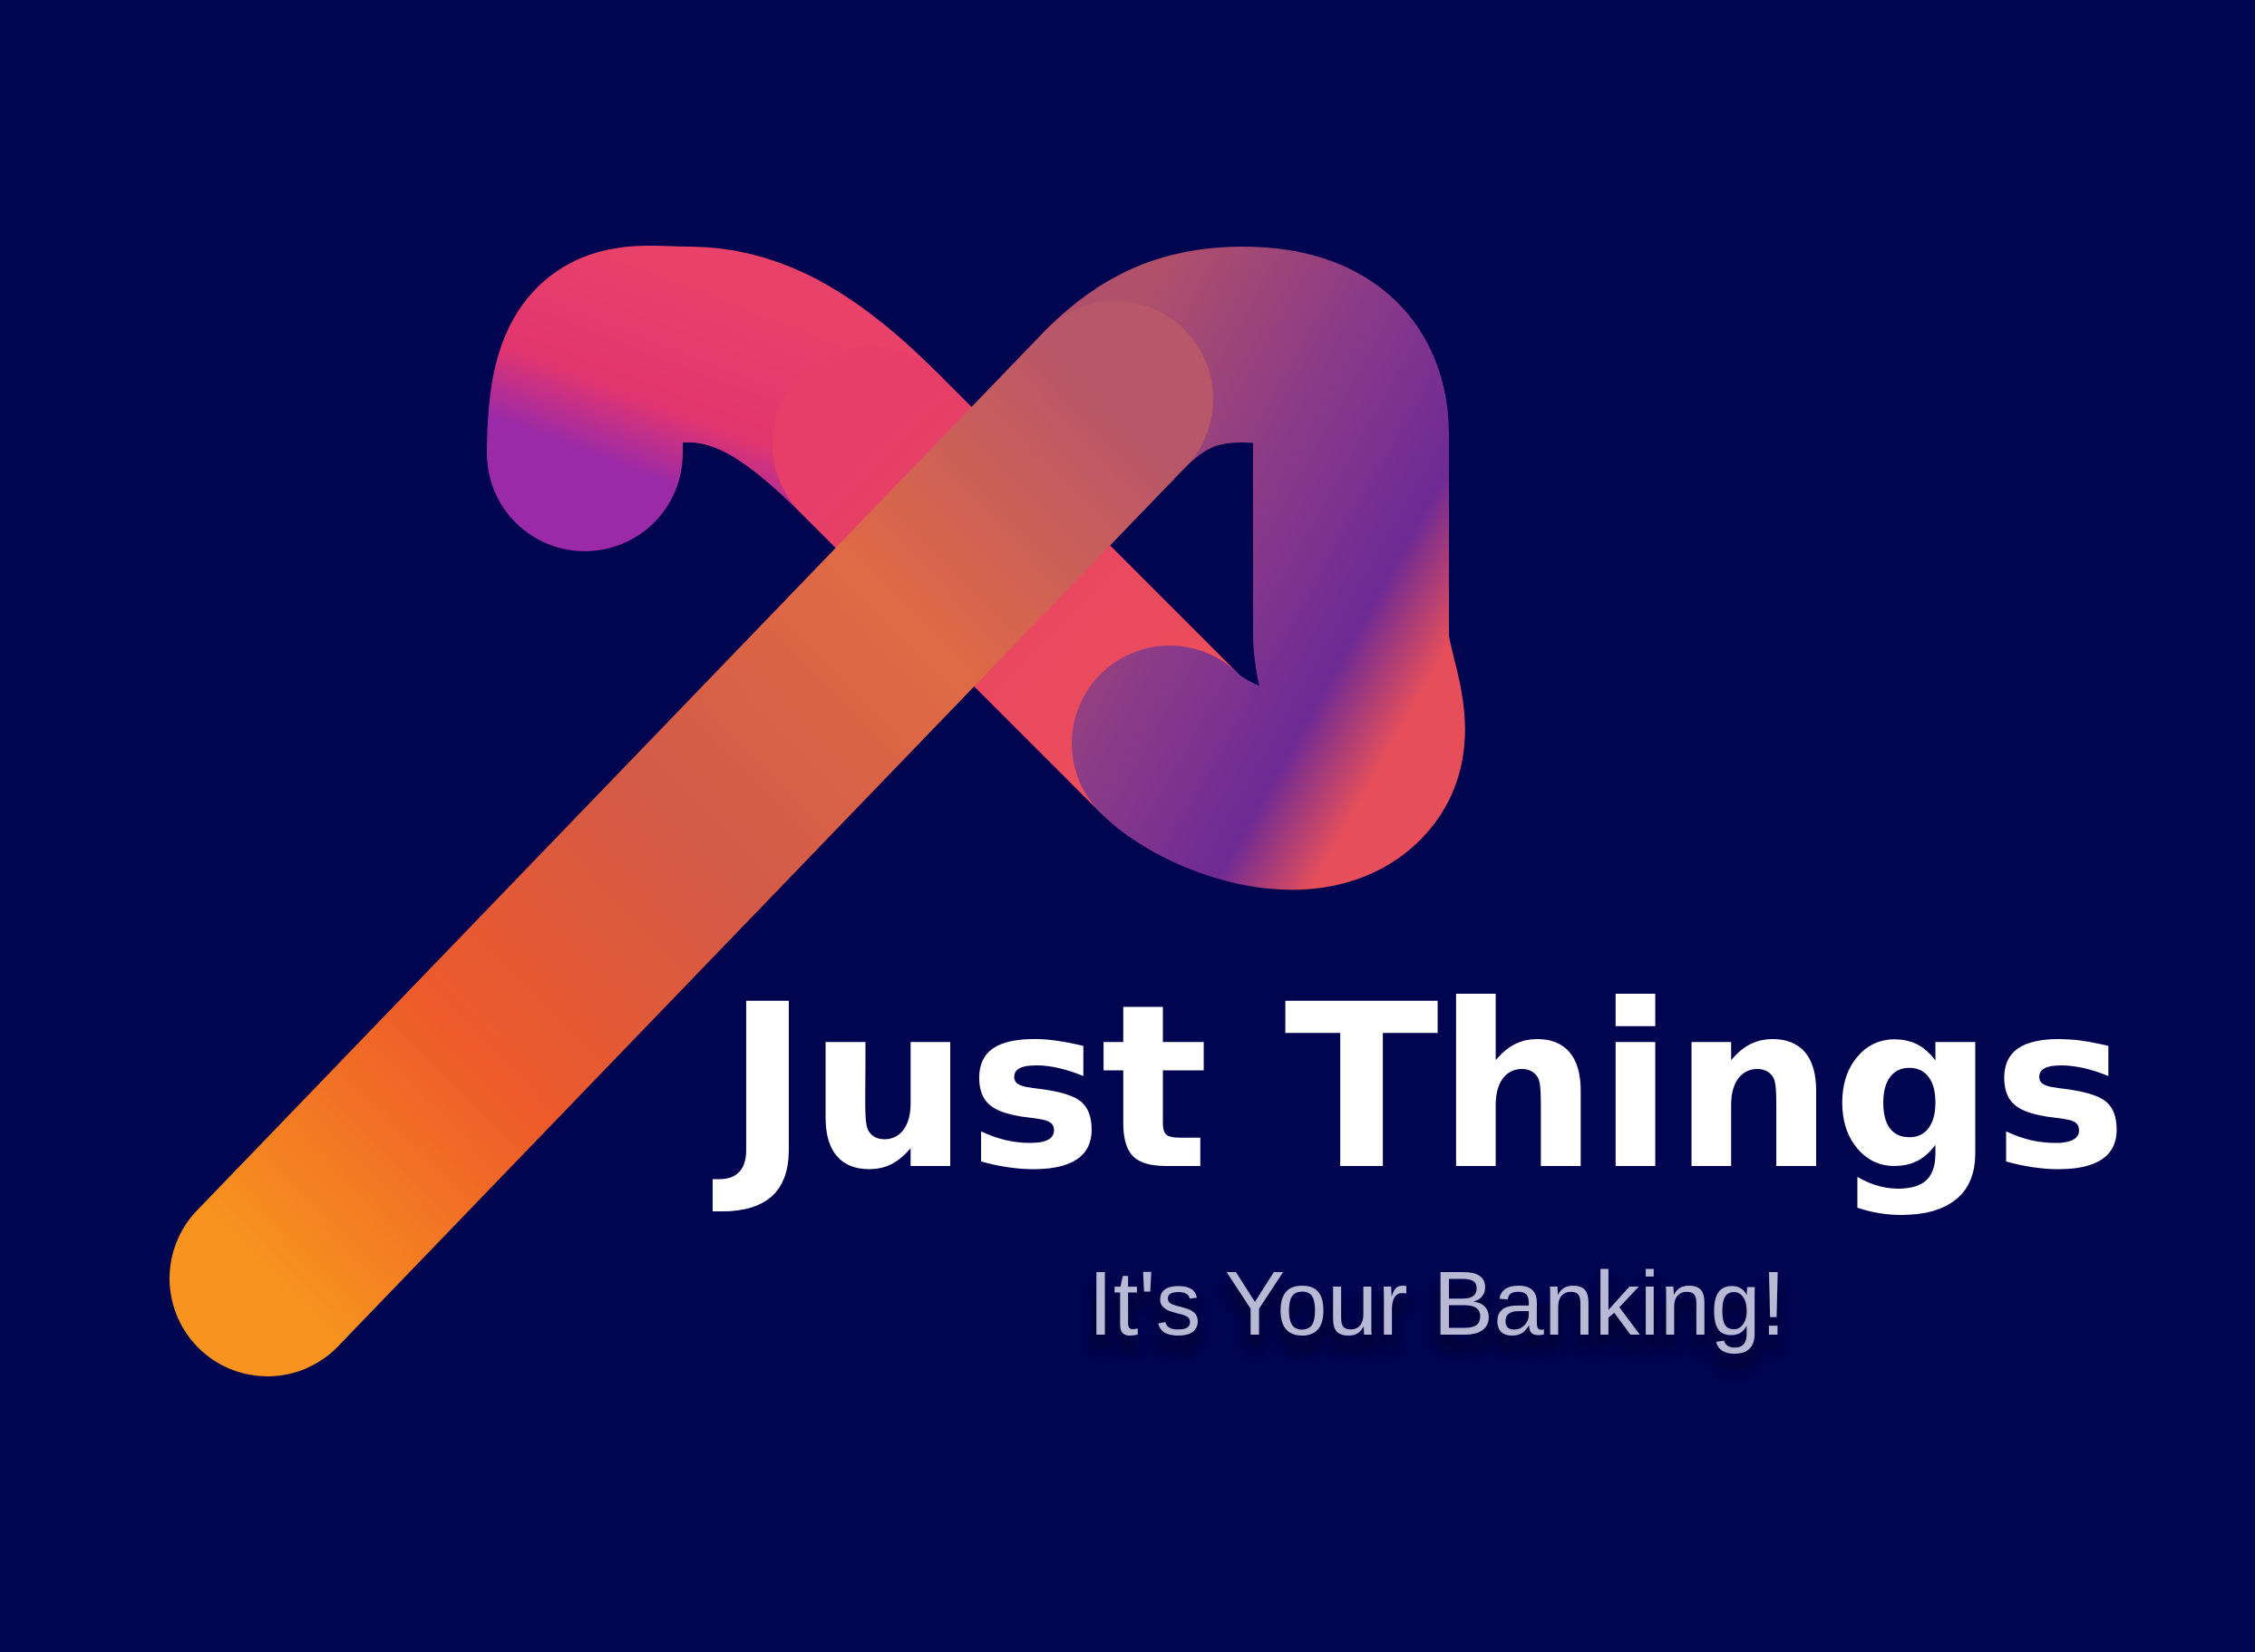 The image size is (2255, 1652). I want to click on brand-tagline: It's Your Banking!, so click(1437, 1304).